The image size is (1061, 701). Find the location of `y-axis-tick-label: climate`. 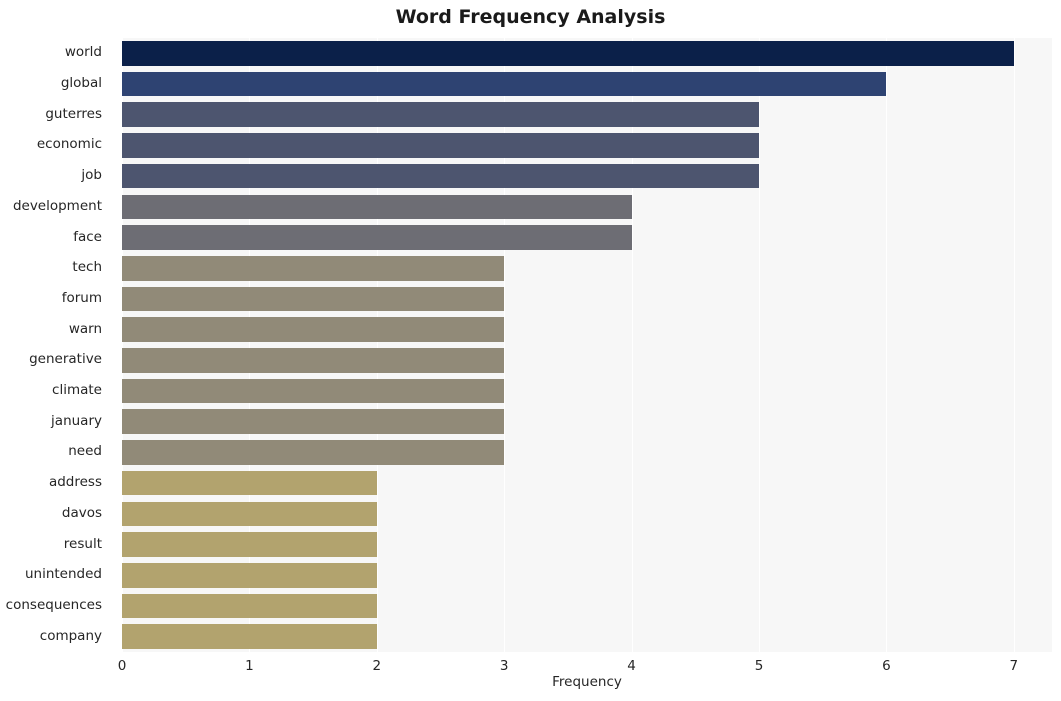

y-axis-tick-label: climate is located at coordinates (77, 390).